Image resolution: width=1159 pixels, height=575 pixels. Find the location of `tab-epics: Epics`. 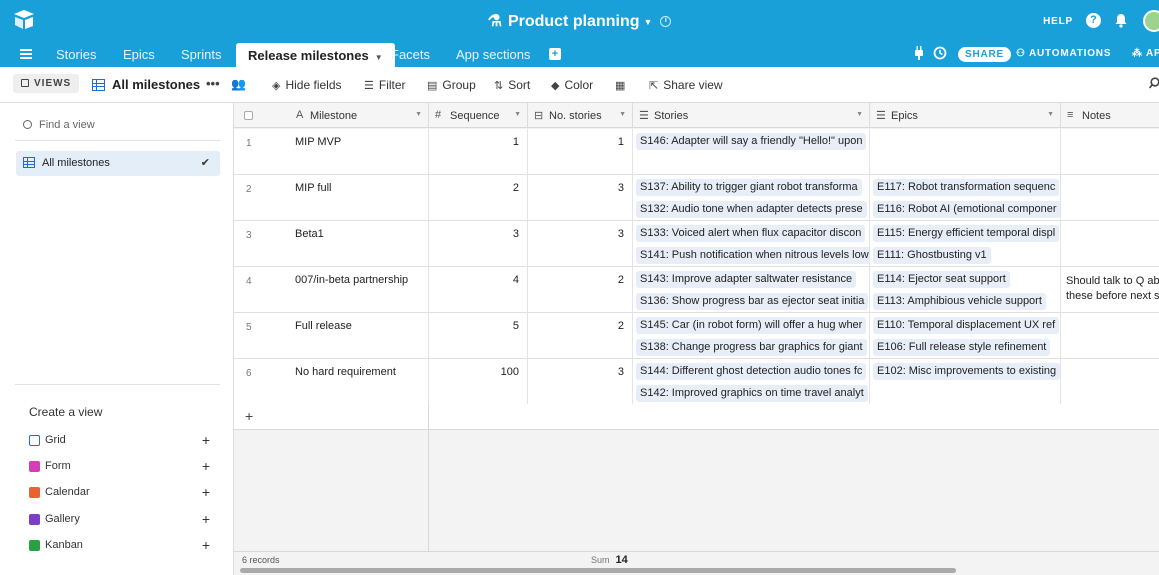

tab-epics: Epics is located at coordinates (139, 54).